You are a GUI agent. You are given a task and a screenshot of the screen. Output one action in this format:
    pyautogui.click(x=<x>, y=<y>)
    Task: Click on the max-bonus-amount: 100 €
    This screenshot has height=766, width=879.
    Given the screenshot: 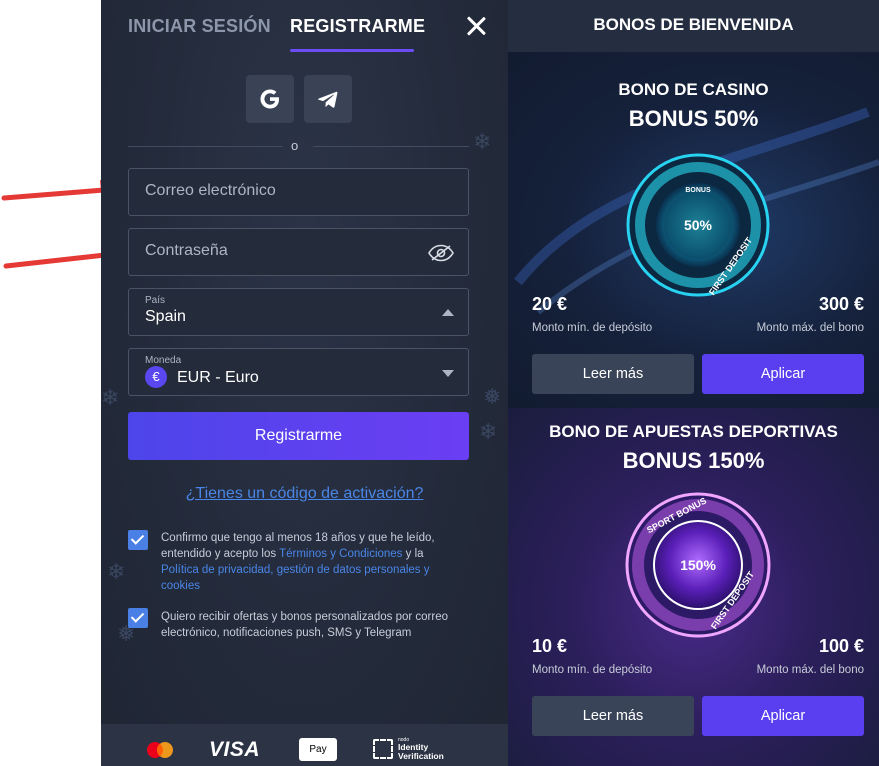 What is the action you would take?
    pyautogui.click(x=841, y=646)
    